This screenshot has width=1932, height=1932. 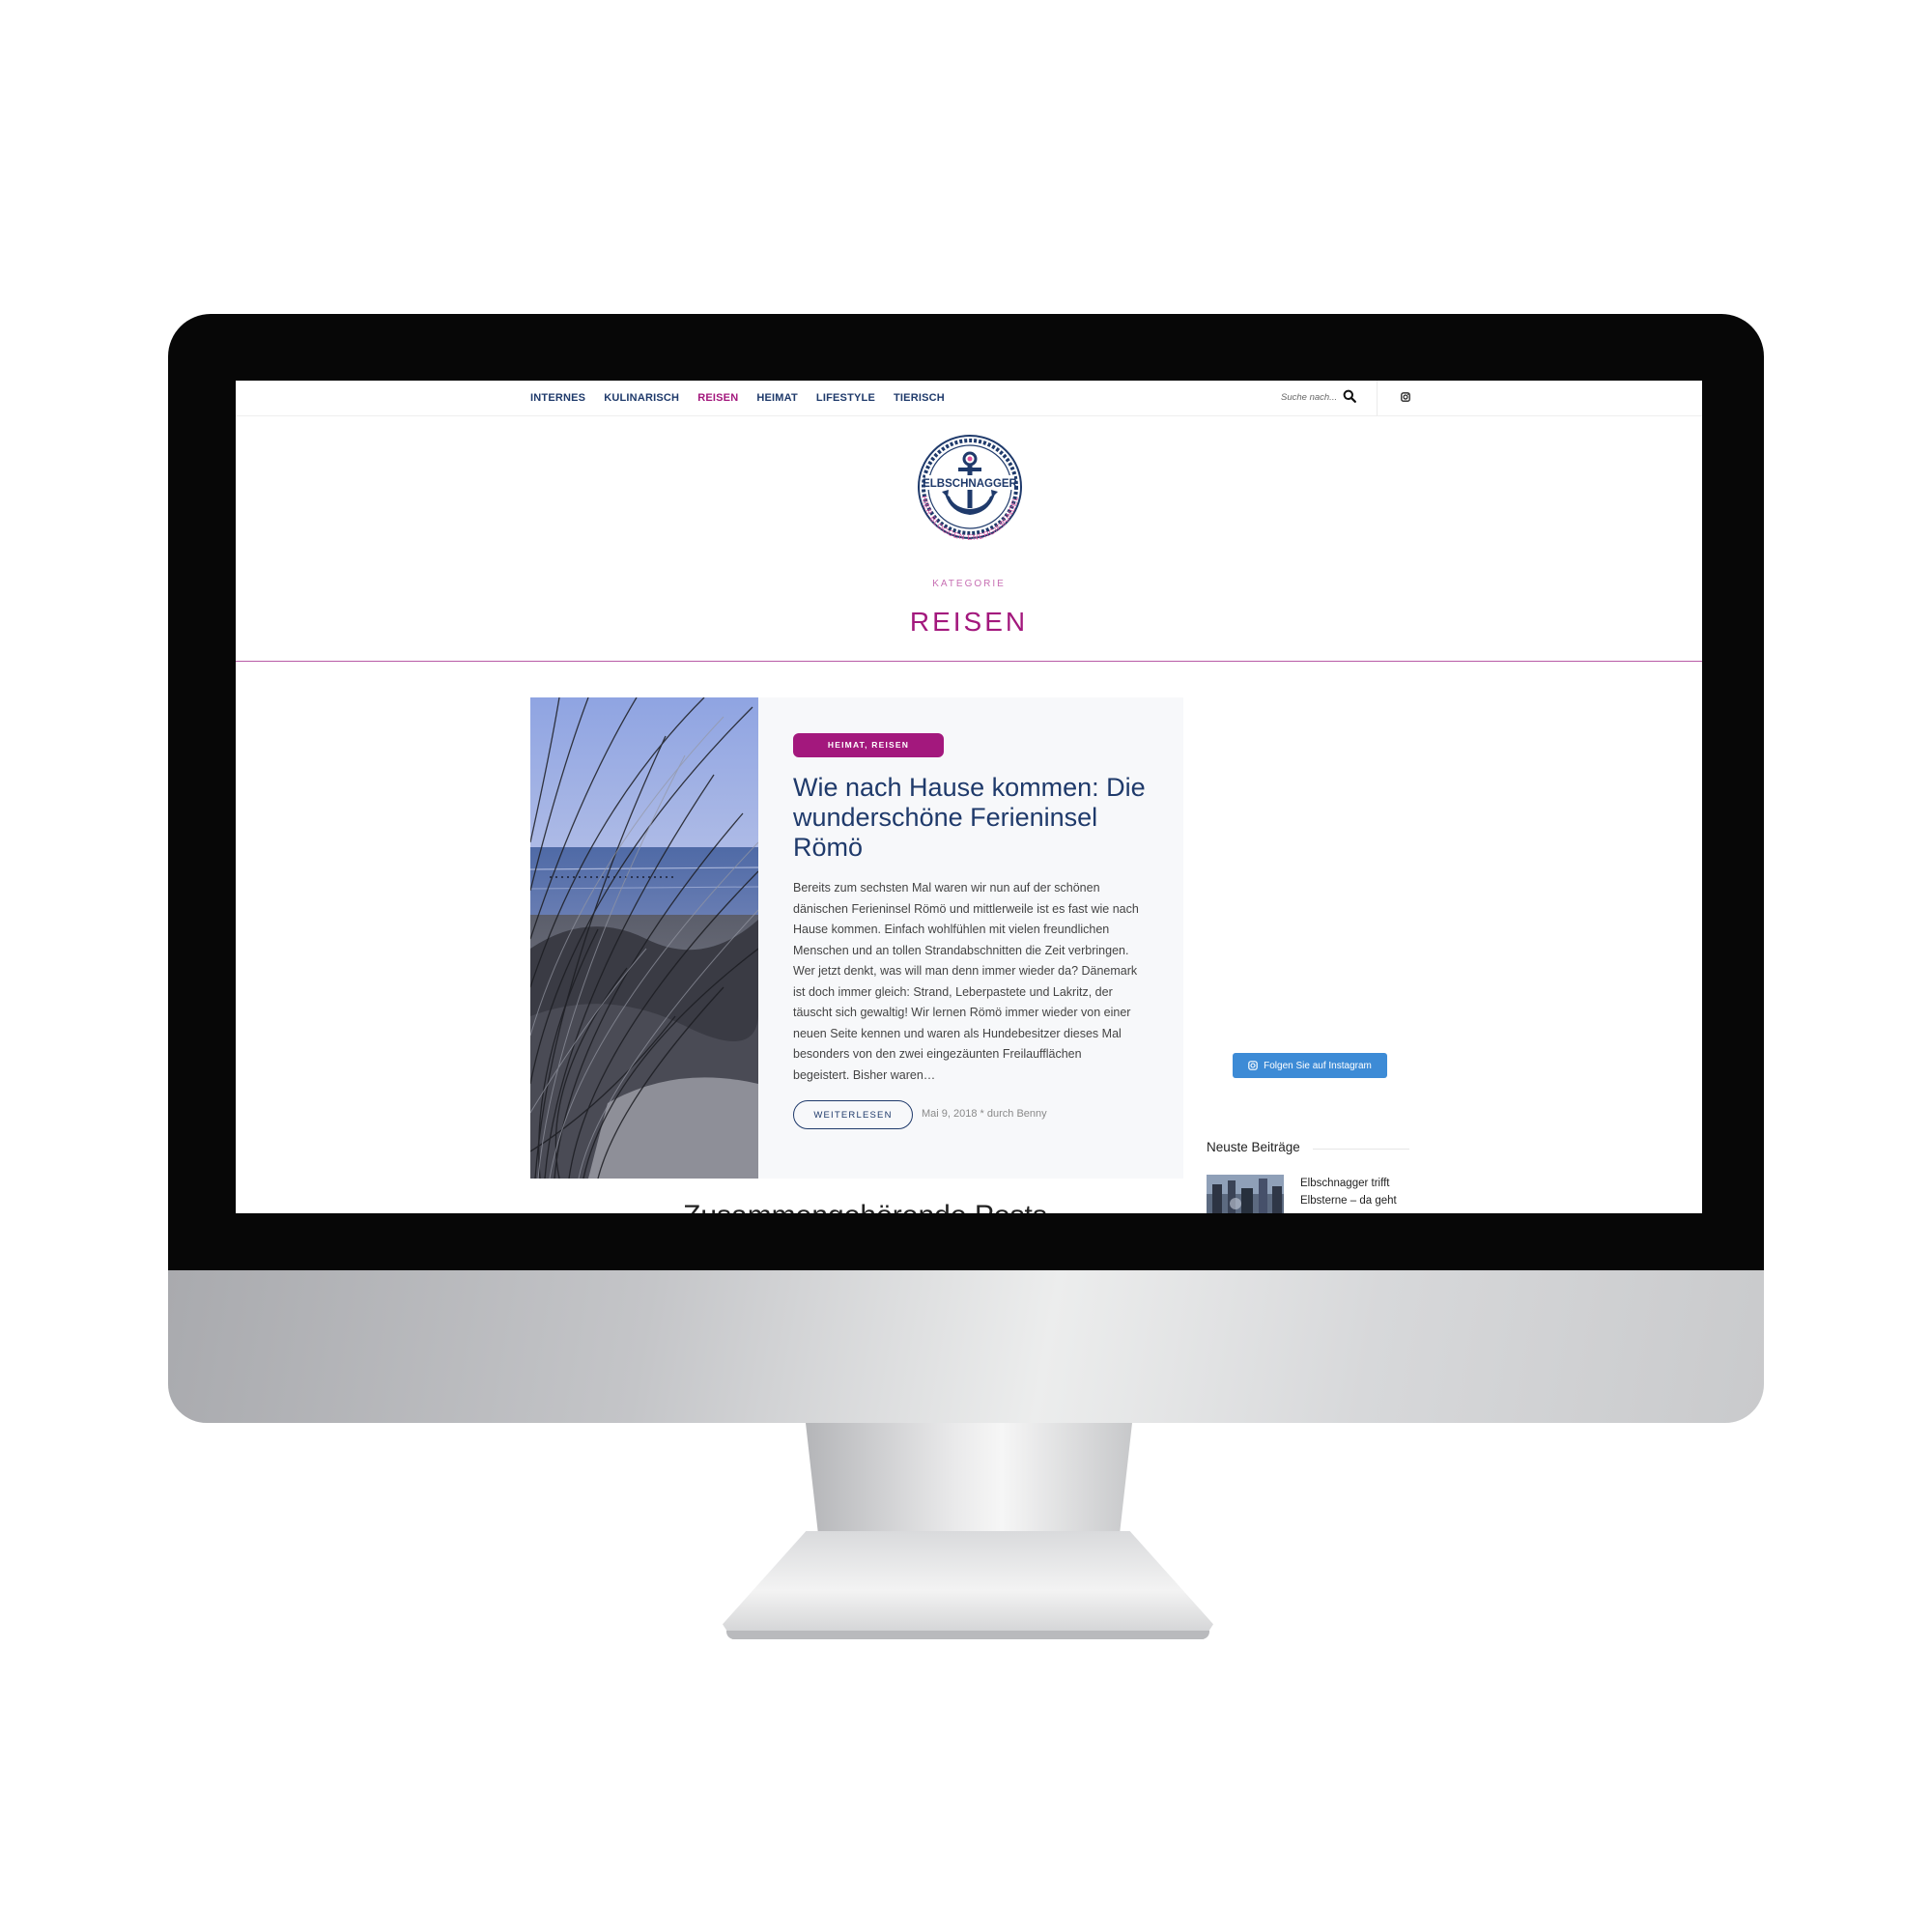 What do you see at coordinates (970, 484) in the screenshot?
I see `logo-wordmark: ELBSCHNAGGER` at bounding box center [970, 484].